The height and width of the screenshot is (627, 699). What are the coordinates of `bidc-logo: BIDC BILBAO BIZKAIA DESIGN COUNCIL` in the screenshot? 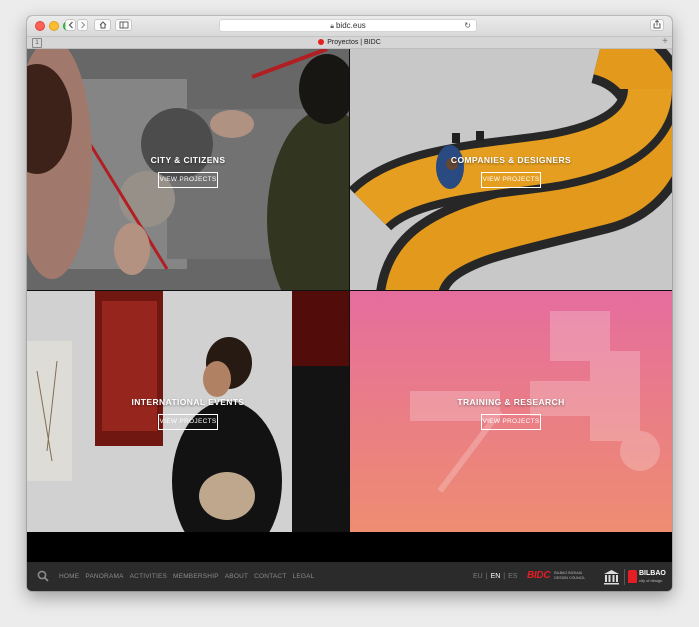 It's located at (557, 575).